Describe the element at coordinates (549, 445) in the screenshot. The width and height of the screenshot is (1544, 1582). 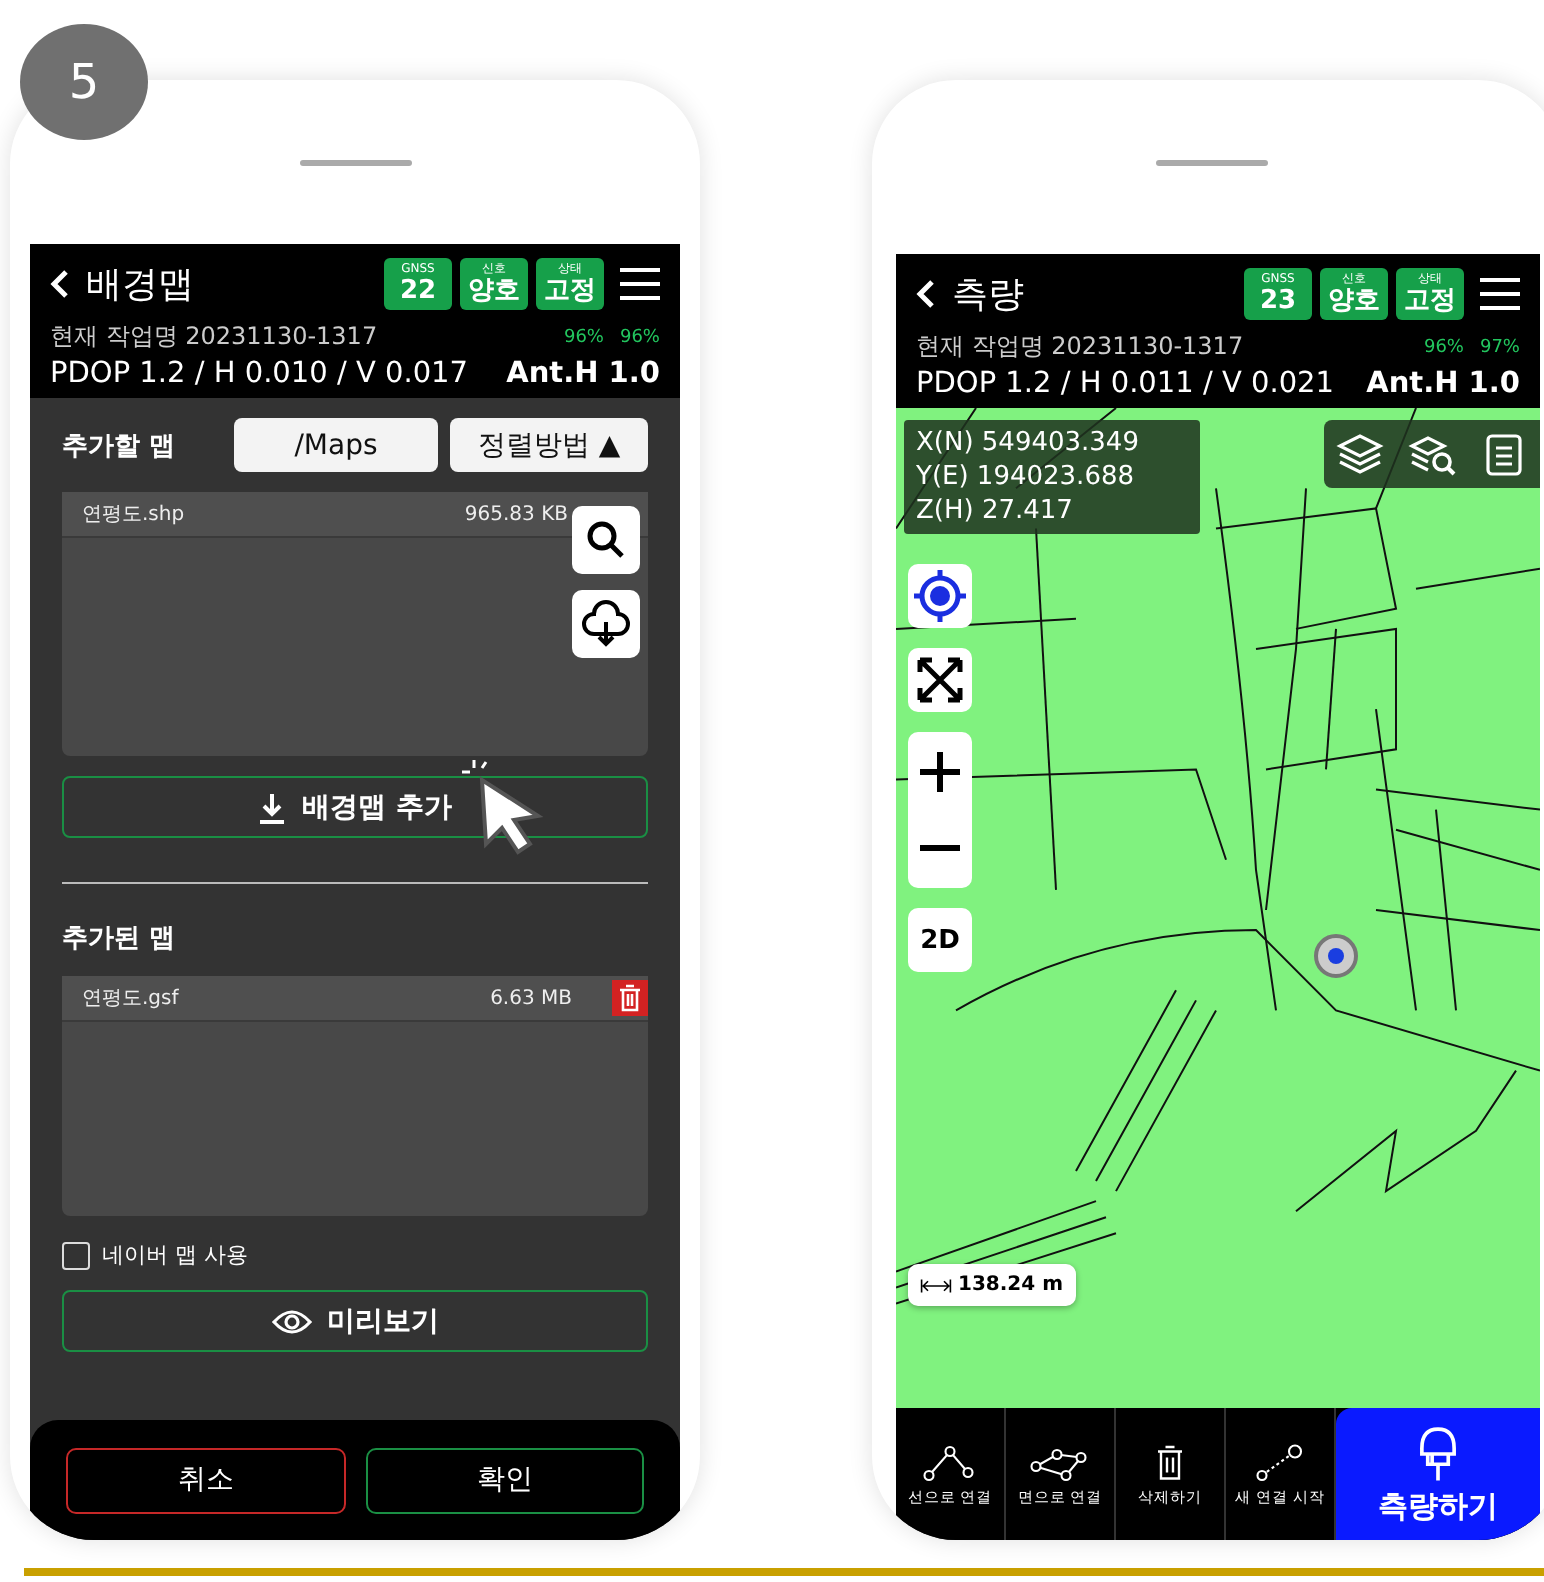
I see `sort-button: 정렬방법 ▲` at that location.